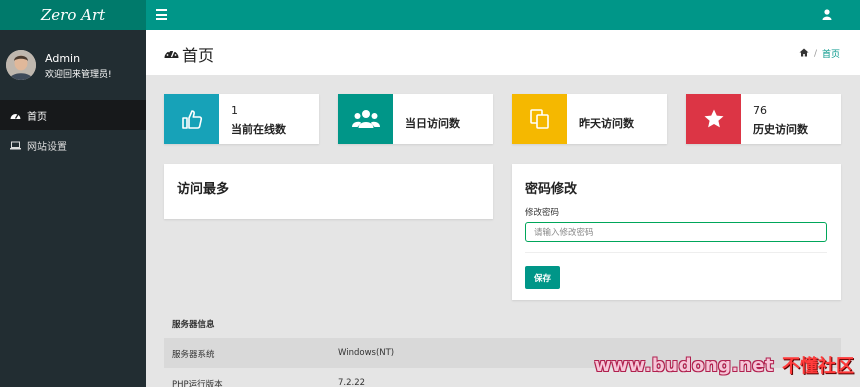 The image size is (860, 387). What do you see at coordinates (258, 129) in the screenshot?
I see `stat-label: 当前在线数` at bounding box center [258, 129].